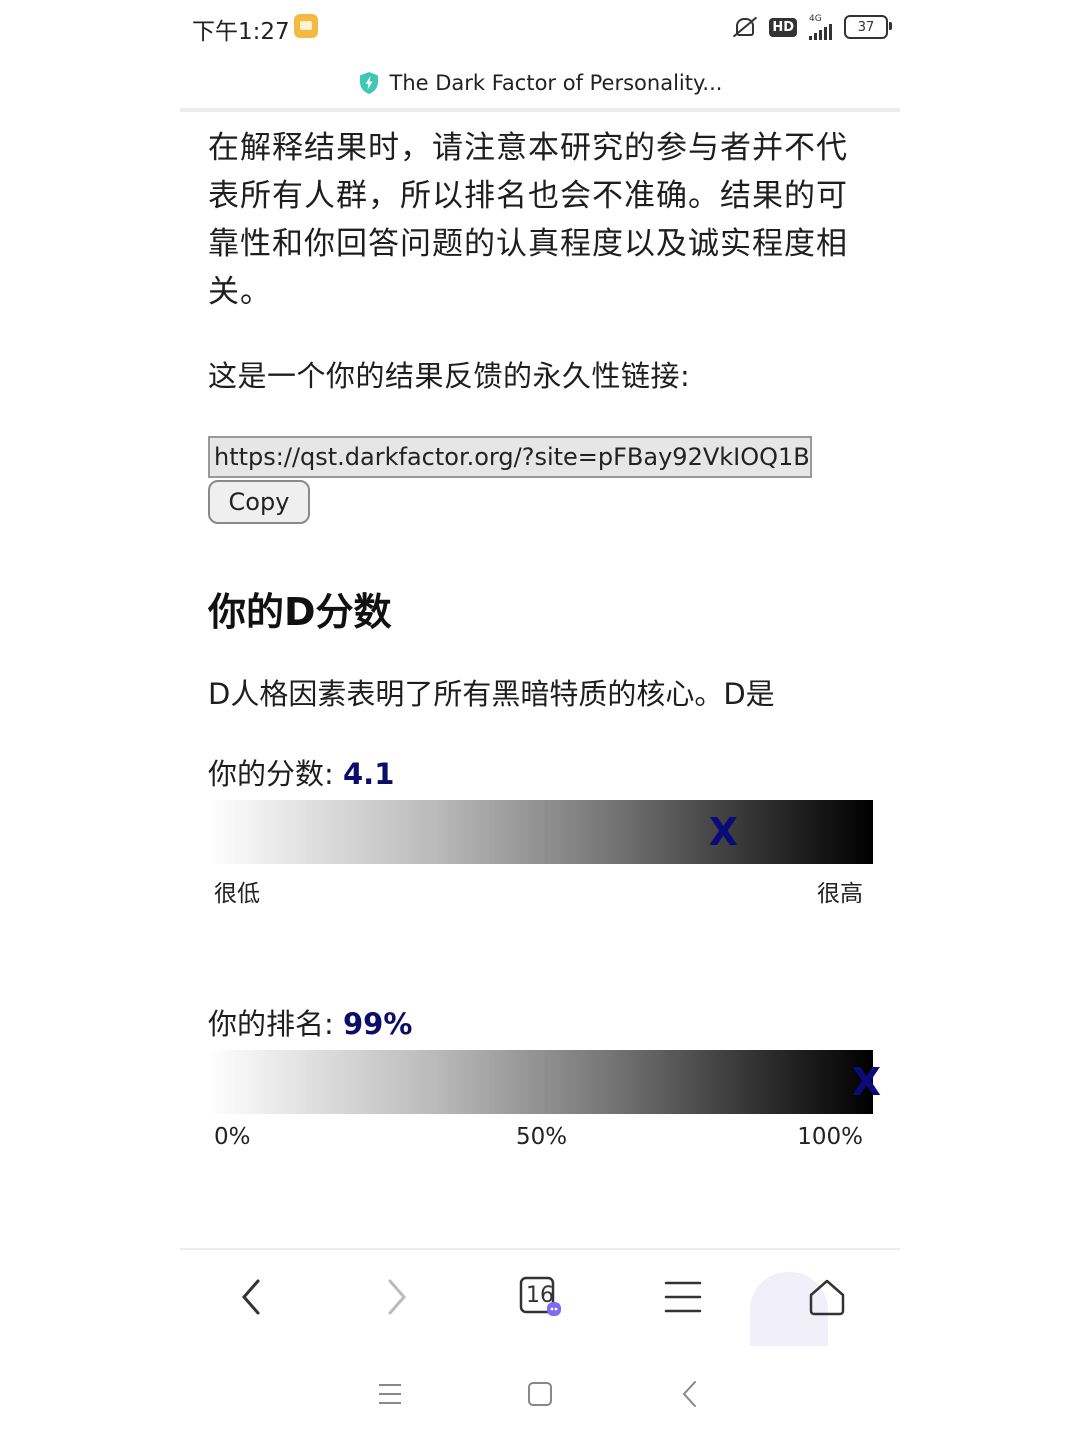 This screenshot has width=1080, height=1439. Describe the element at coordinates (830, 1137) in the screenshot. I see `tick-100: 100%` at that location.